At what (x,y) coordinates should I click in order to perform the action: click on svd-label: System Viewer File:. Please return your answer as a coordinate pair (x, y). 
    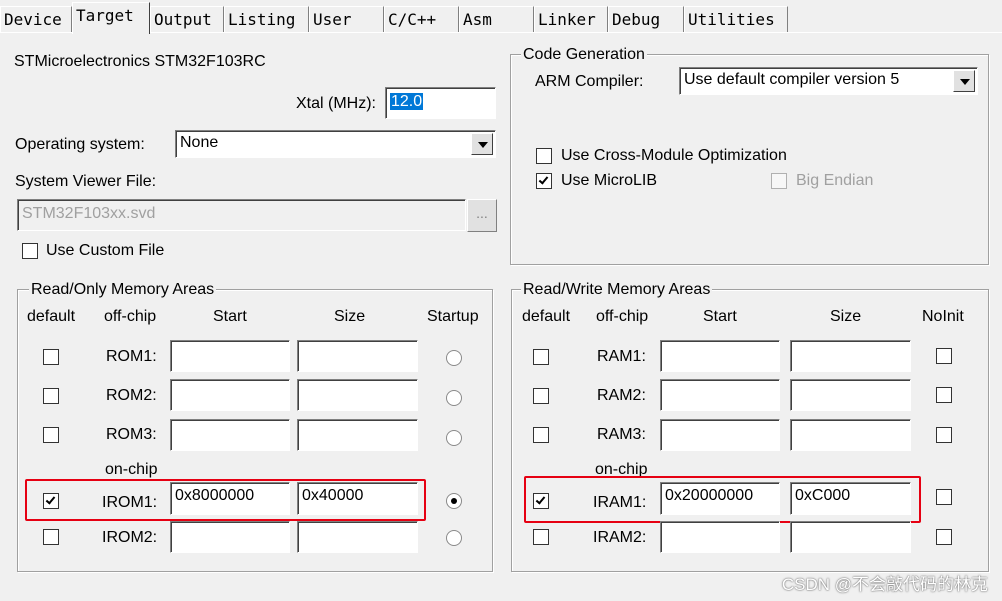
    Looking at the image, I should click on (86, 181).